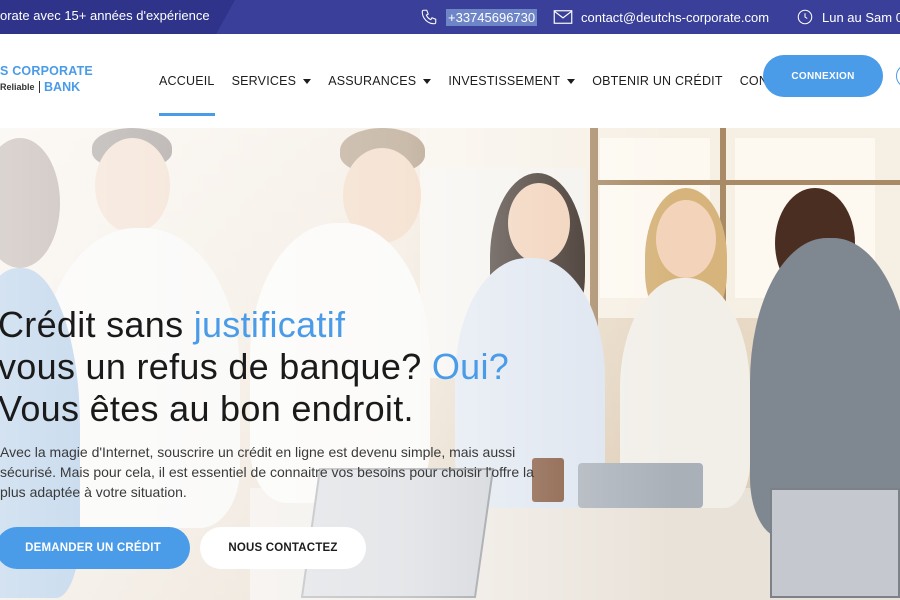 The height and width of the screenshot is (600, 900). I want to click on logo-name: S CORPORATE, so click(46, 71).